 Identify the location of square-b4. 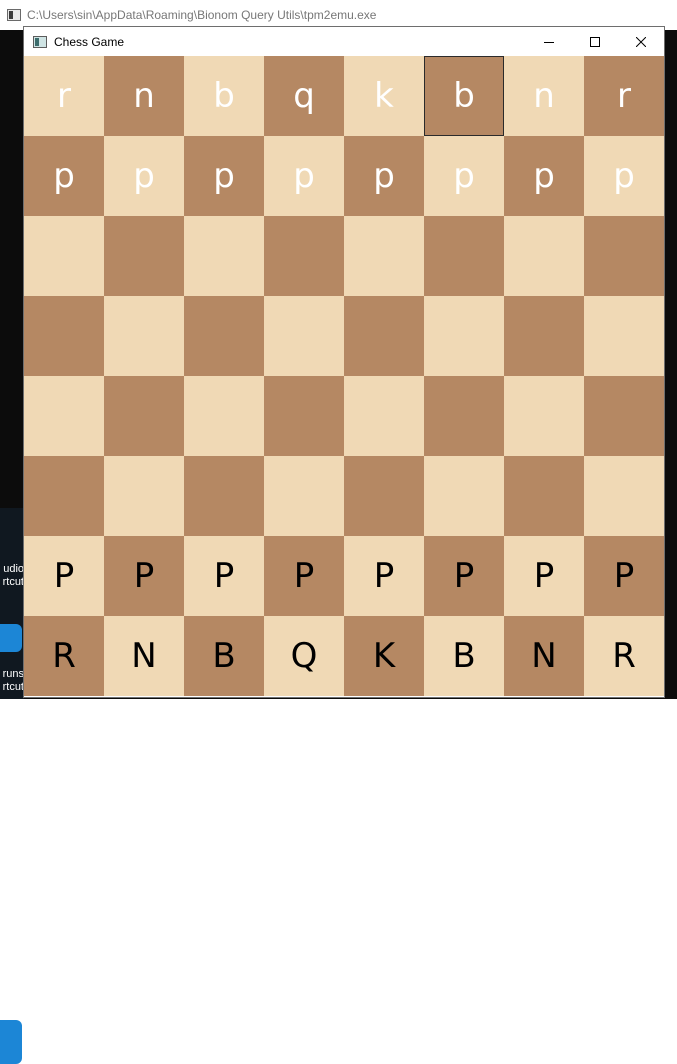
(144, 416).